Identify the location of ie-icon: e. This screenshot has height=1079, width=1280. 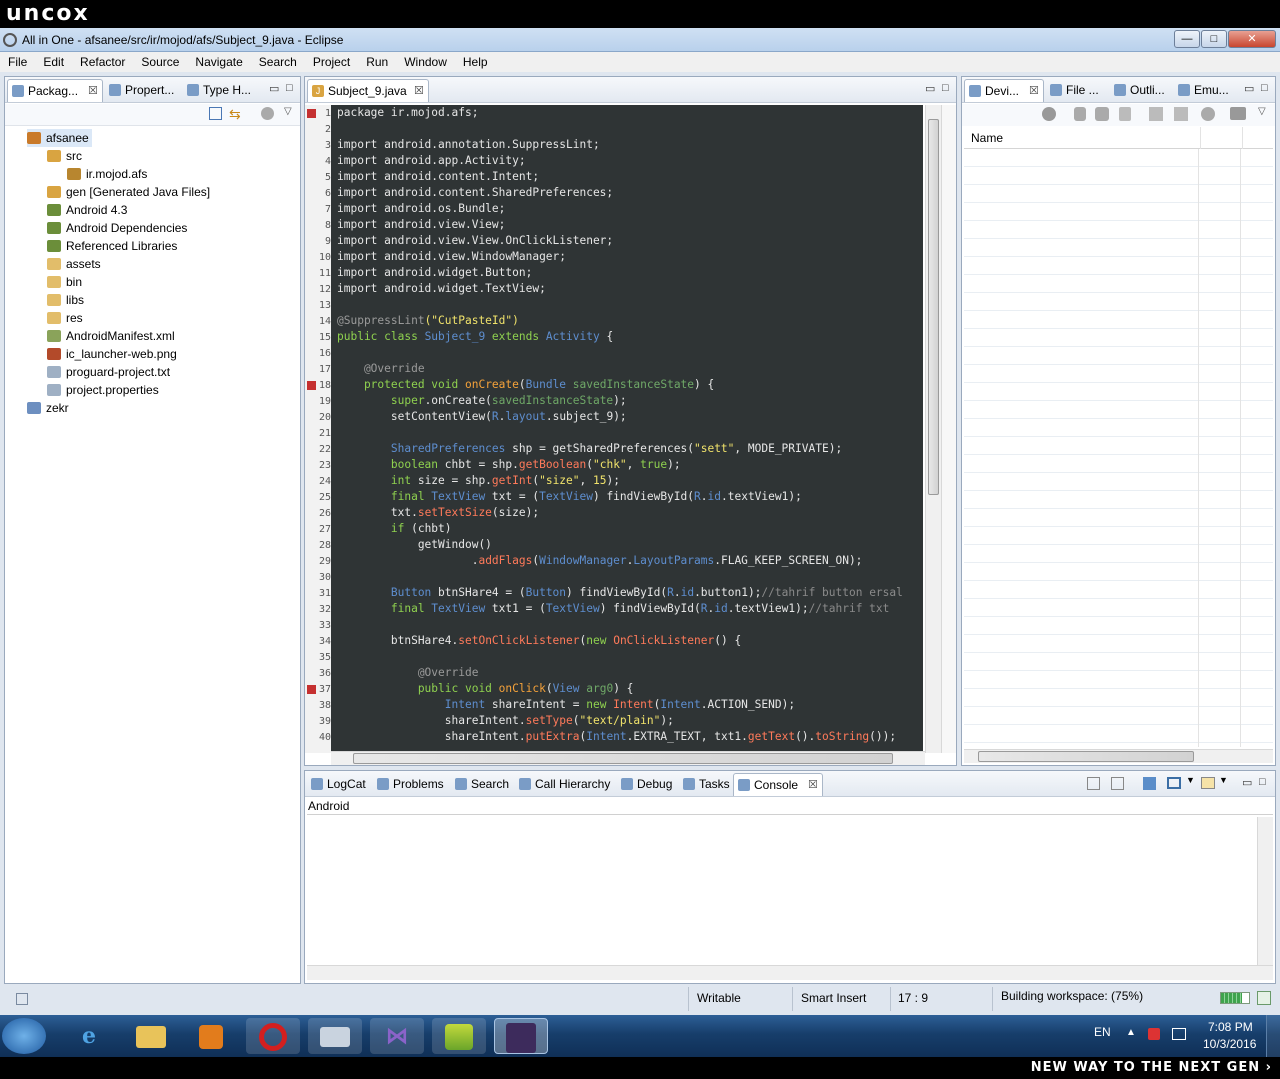
(89, 1036).